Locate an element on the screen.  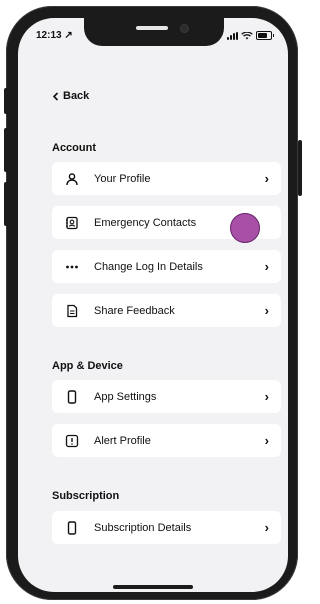
back-button: Back is located at coordinates (70, 96).